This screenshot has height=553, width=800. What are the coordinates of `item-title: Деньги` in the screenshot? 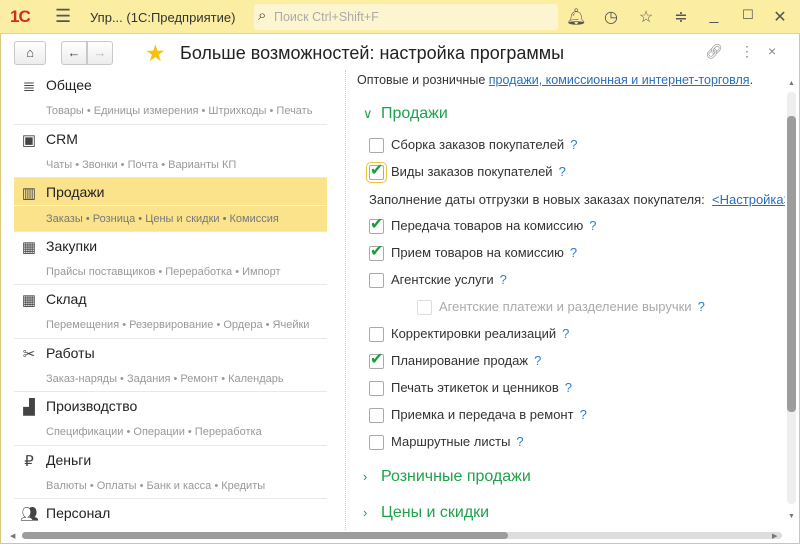 It's located at (69, 459).